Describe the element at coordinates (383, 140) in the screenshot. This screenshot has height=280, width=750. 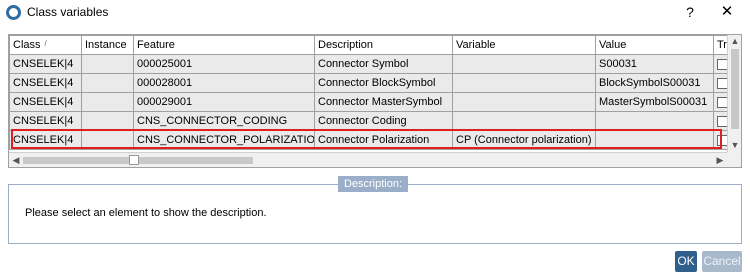
I see `cell-description: Connector Polarization` at that location.